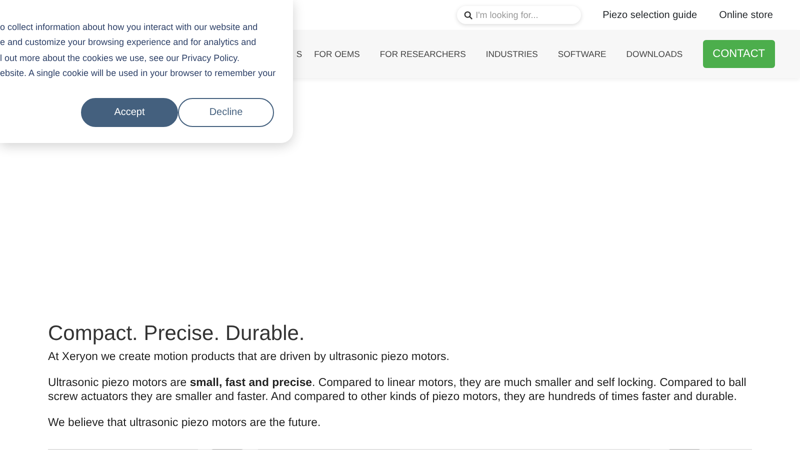  I want to click on nav-link: DOWNLOADS, so click(654, 54).